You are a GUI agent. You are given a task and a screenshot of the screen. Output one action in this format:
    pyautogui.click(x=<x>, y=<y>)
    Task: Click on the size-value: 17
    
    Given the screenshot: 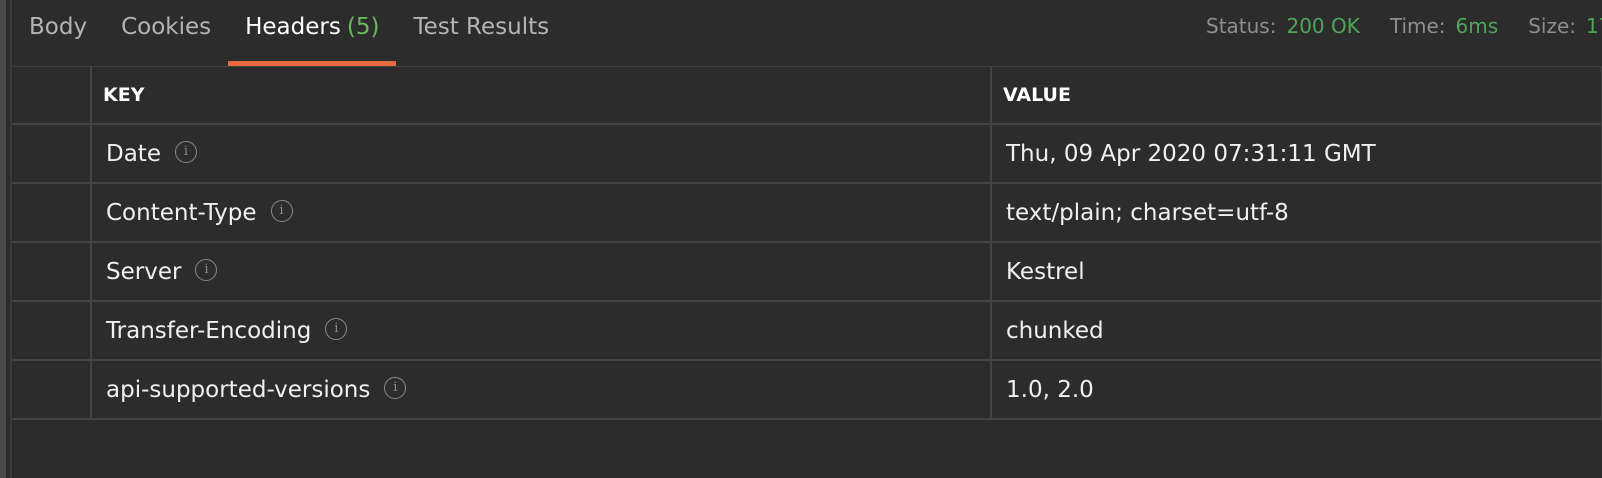 What is the action you would take?
    pyautogui.click(x=1594, y=26)
    